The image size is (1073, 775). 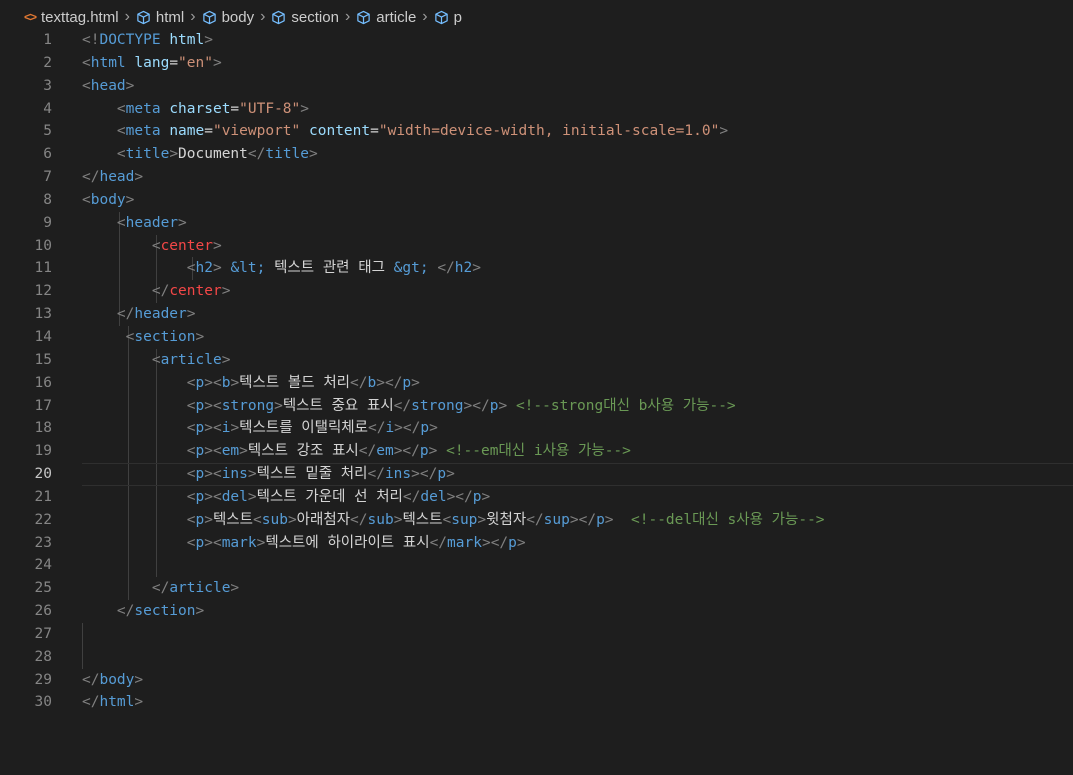 I want to click on code-line: 16 <p><b>텍스트 볼드 처리</b></p>, so click(x=536, y=383).